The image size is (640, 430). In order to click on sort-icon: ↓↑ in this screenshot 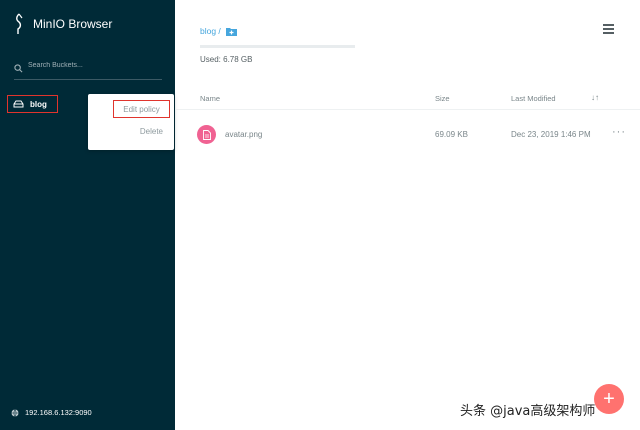, I will do `click(595, 97)`.